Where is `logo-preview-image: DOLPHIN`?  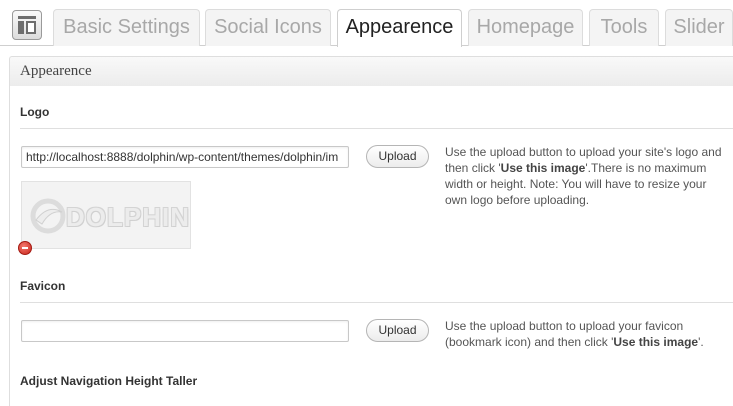 logo-preview-image: DOLPHIN is located at coordinates (106, 215).